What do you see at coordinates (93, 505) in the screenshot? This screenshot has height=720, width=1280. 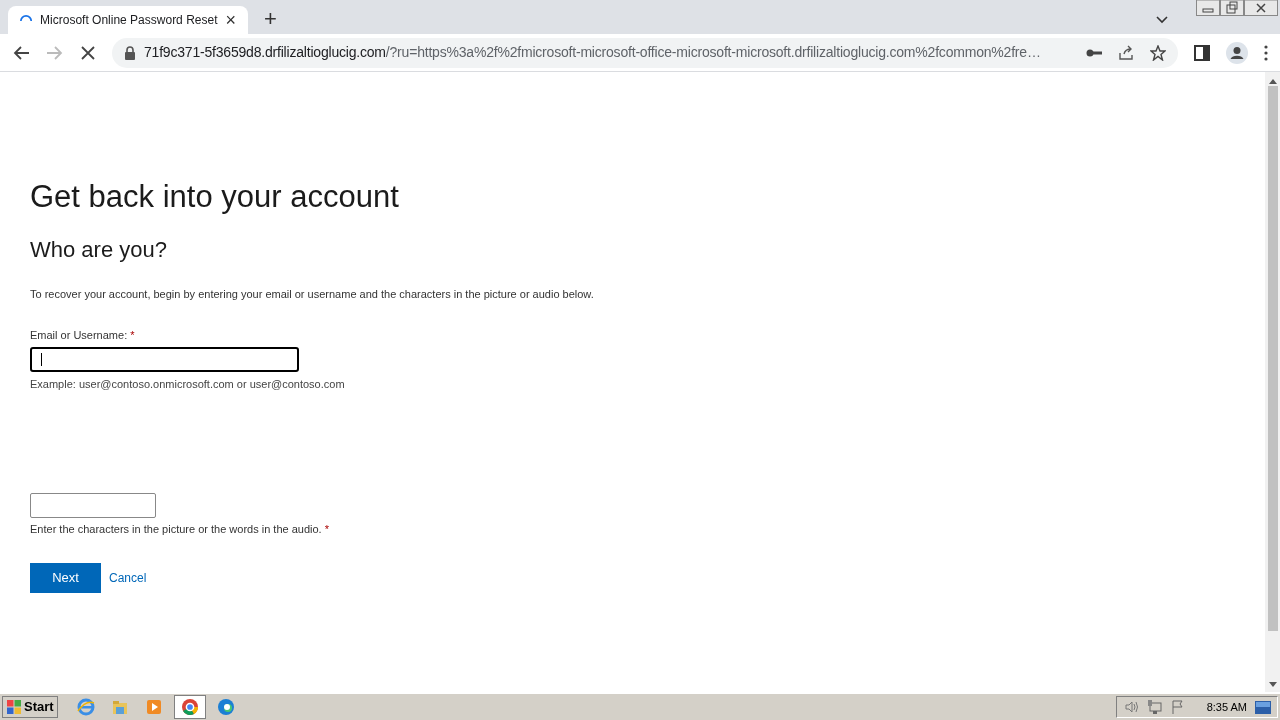 I see `captcha-input-field` at bounding box center [93, 505].